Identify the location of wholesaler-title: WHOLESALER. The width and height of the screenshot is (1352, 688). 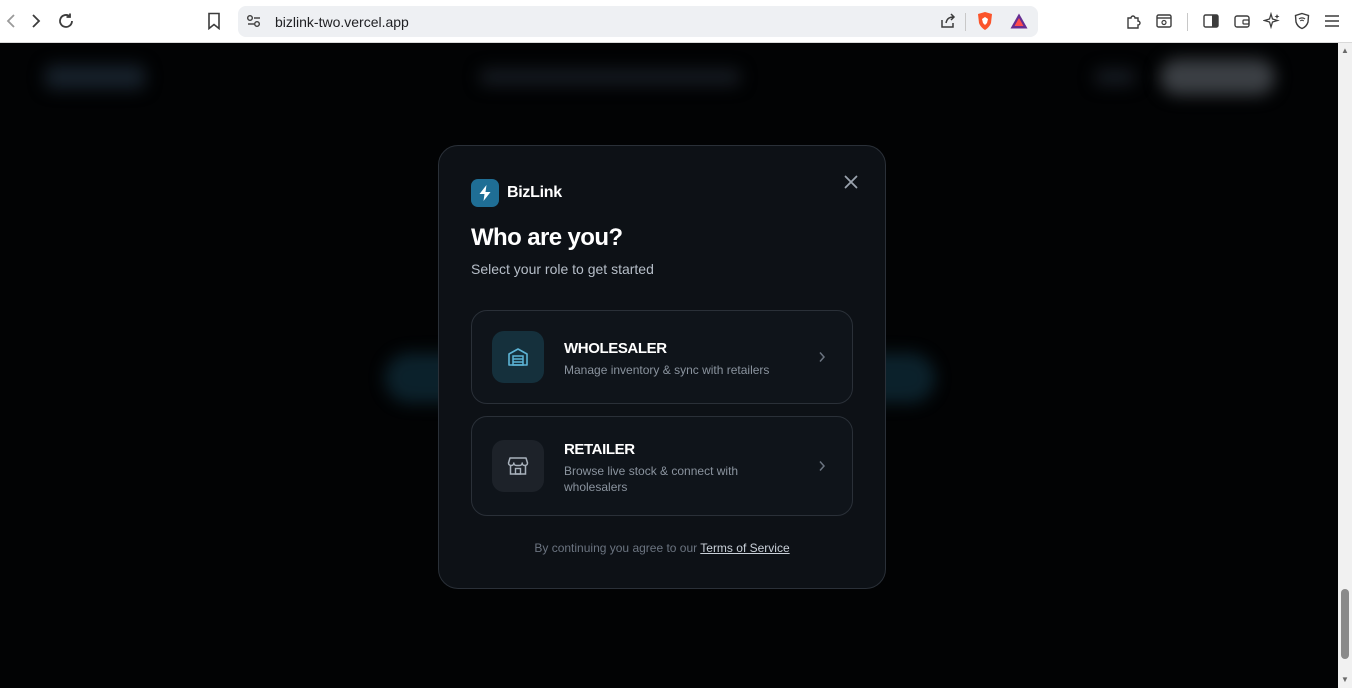
(615, 348).